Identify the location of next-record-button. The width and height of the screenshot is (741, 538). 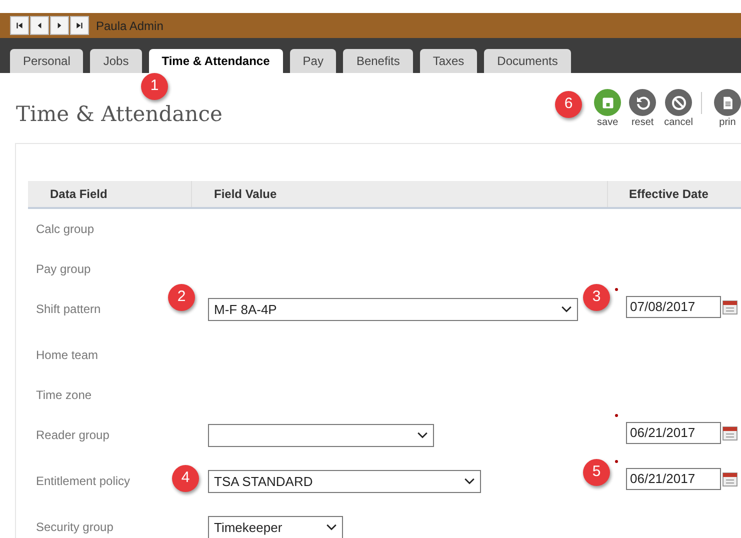
(59, 25).